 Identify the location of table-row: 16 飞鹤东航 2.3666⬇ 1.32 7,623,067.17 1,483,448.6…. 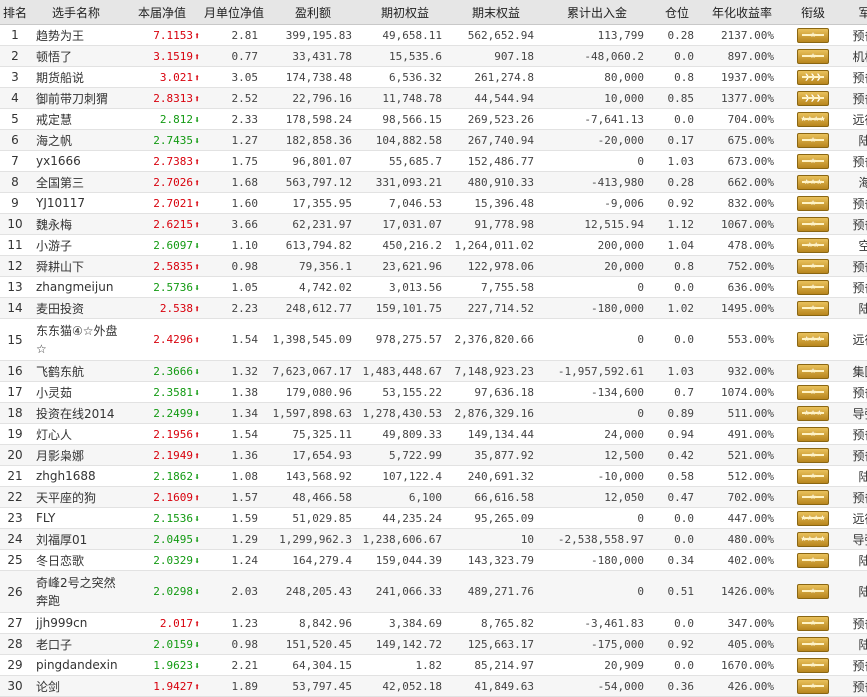
(433, 371).